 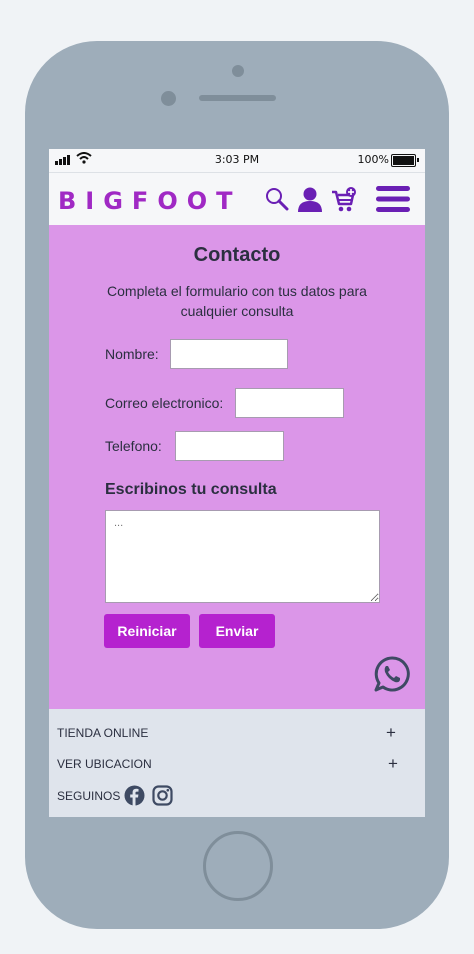 What do you see at coordinates (168, 98) in the screenshot?
I see `phone-camera` at bounding box center [168, 98].